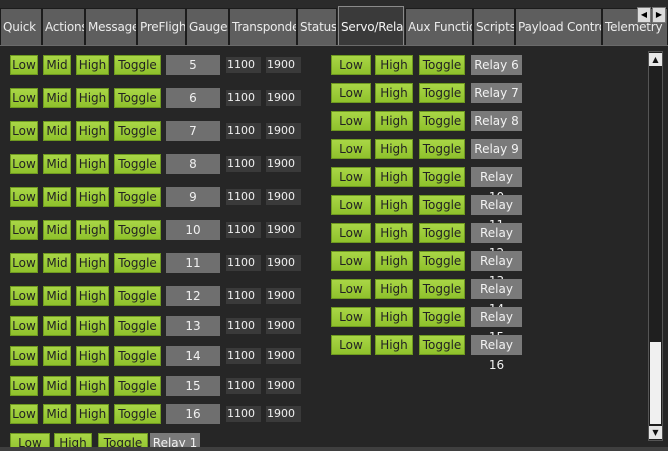 This screenshot has height=451, width=668. Describe the element at coordinates (111, 26) in the screenshot. I see `tab-messages: Messages` at that location.